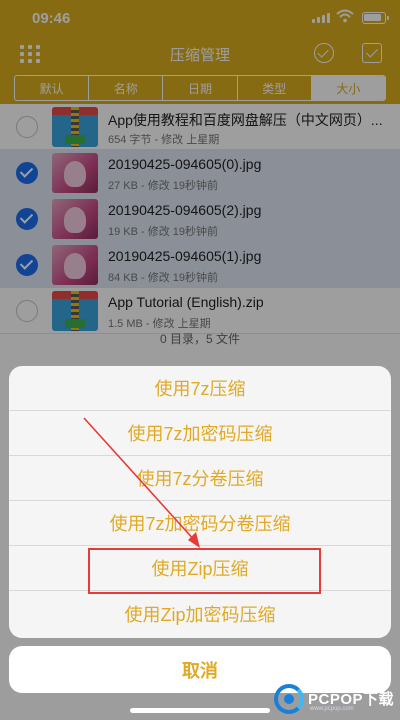 Image resolution: width=400 pixels, height=720 pixels. What do you see at coordinates (200, 523) in the screenshot?
I see `option-7z-password-split-compress: 使用7z加密码分卷压缩` at bounding box center [200, 523].